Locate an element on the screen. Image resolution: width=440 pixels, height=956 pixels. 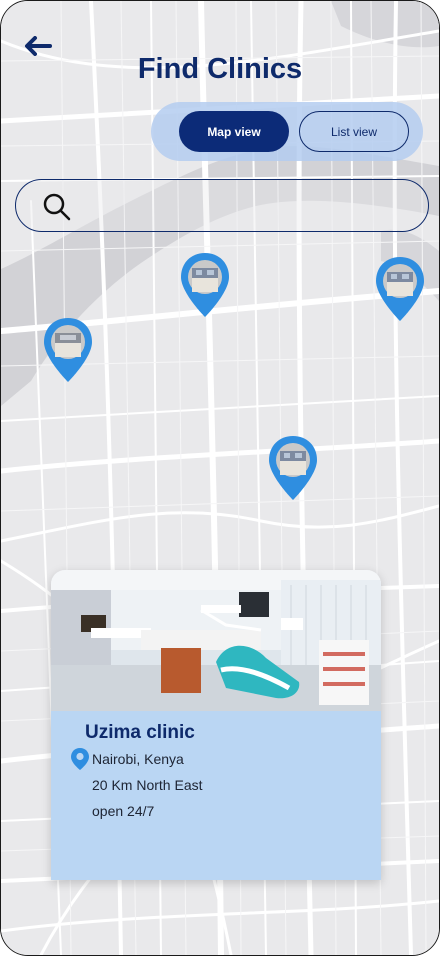
clinic-distance: 20 Km North East is located at coordinates (147, 785).